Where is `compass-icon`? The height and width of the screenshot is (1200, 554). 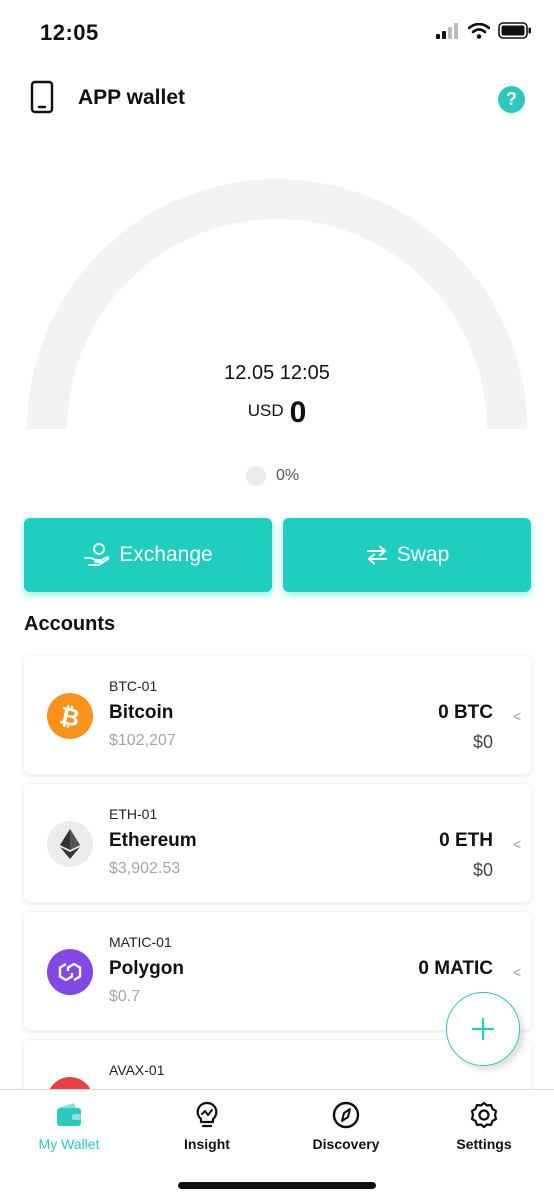
compass-icon is located at coordinates (346, 1115).